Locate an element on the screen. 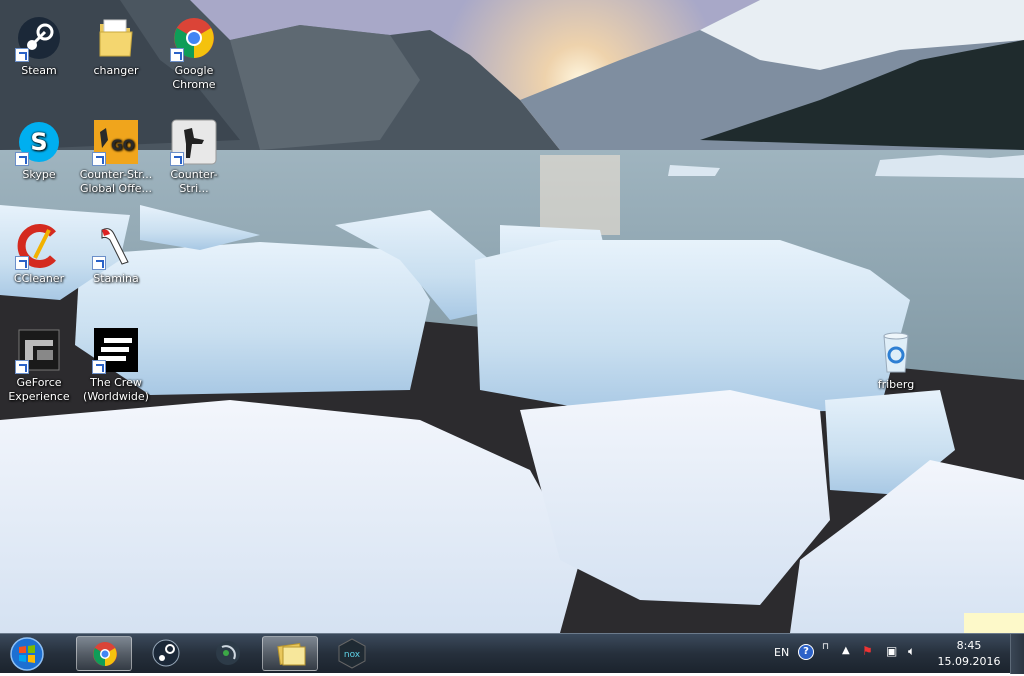 The height and width of the screenshot is (676, 1024). desktop-icon-stamina: Stamina is located at coordinates (116, 254).